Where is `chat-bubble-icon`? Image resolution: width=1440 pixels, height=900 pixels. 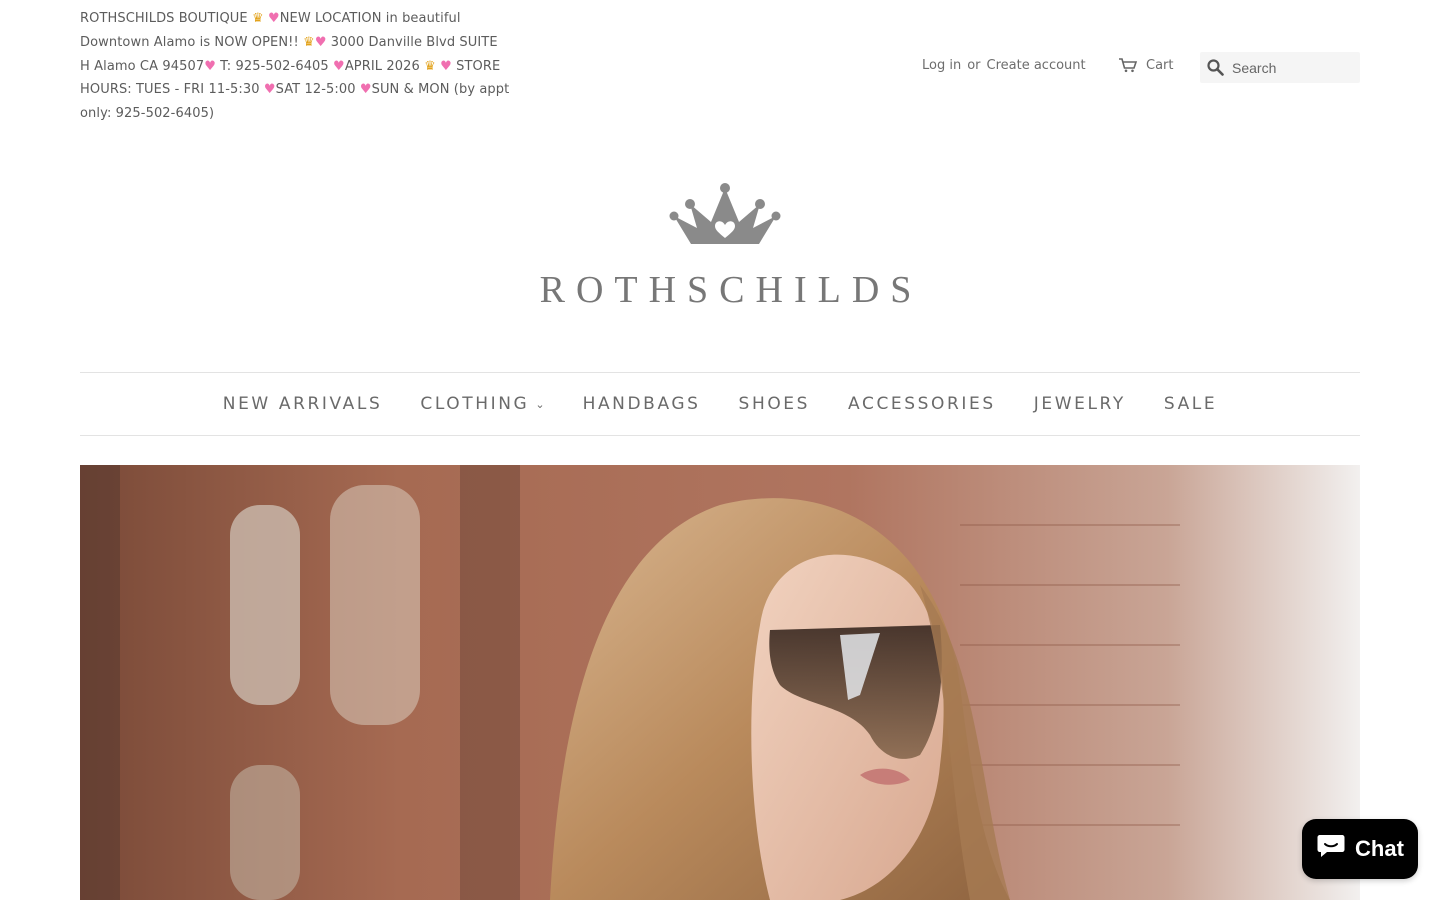
chat-bubble-icon is located at coordinates (1331, 849).